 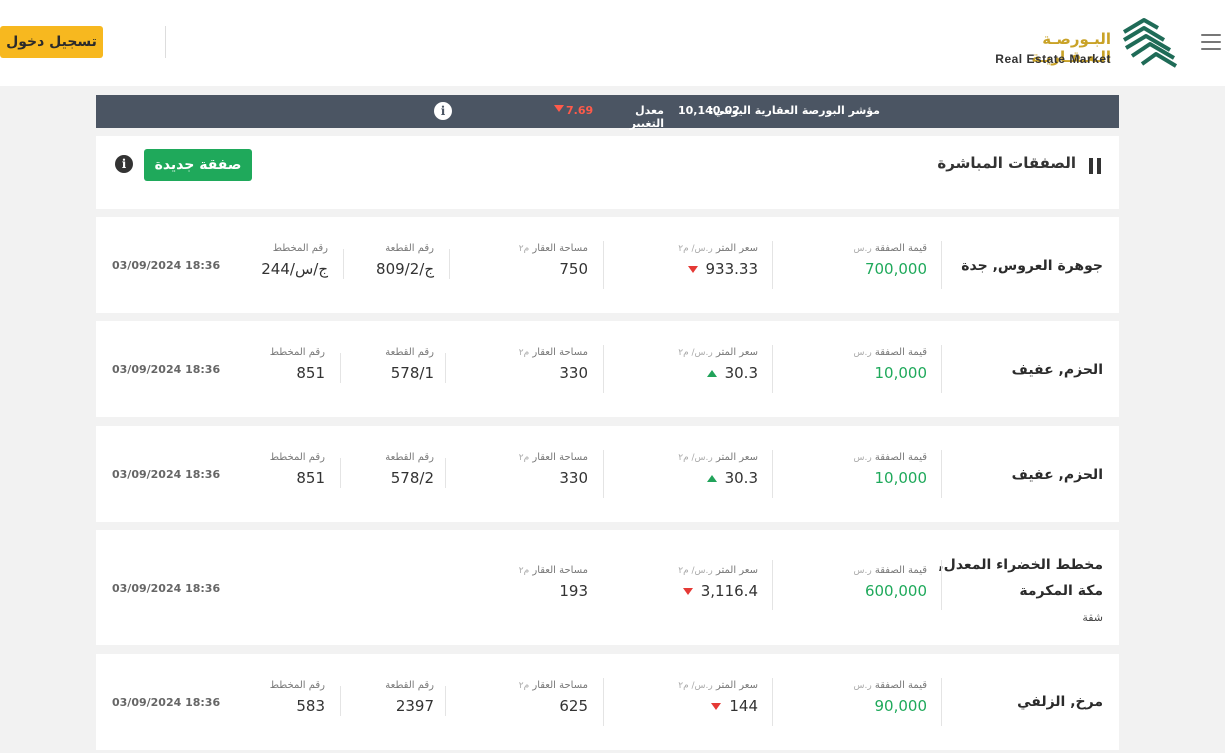 What do you see at coordinates (895, 269) in the screenshot?
I see `deal-value: 700,000` at bounding box center [895, 269].